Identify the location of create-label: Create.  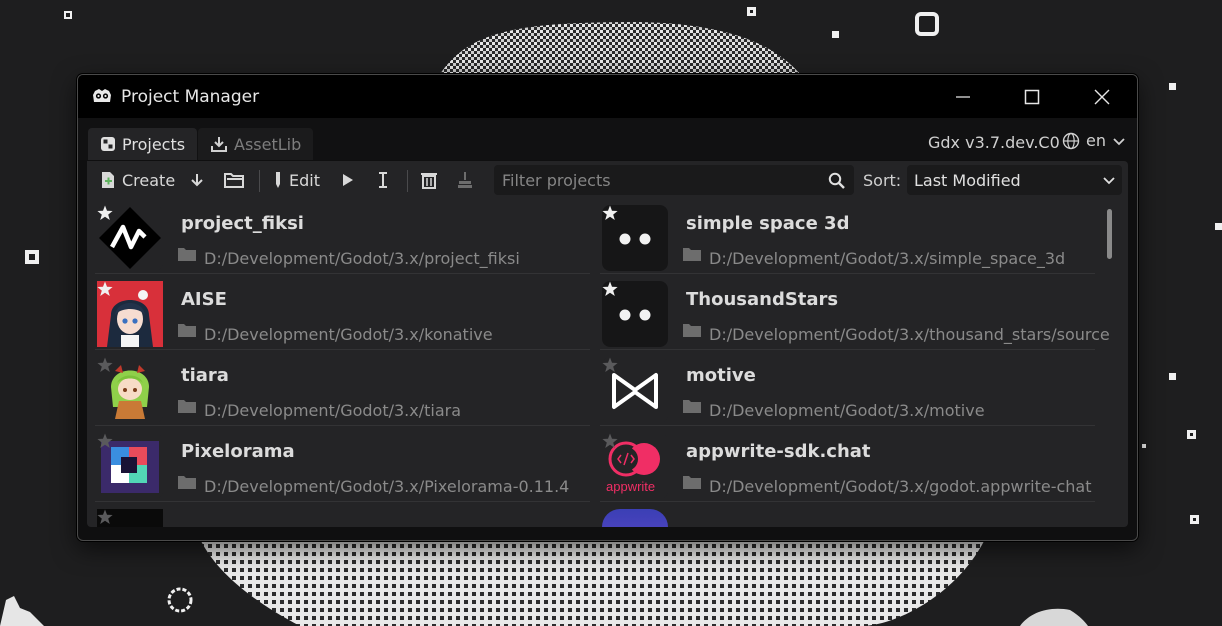
(149, 180).